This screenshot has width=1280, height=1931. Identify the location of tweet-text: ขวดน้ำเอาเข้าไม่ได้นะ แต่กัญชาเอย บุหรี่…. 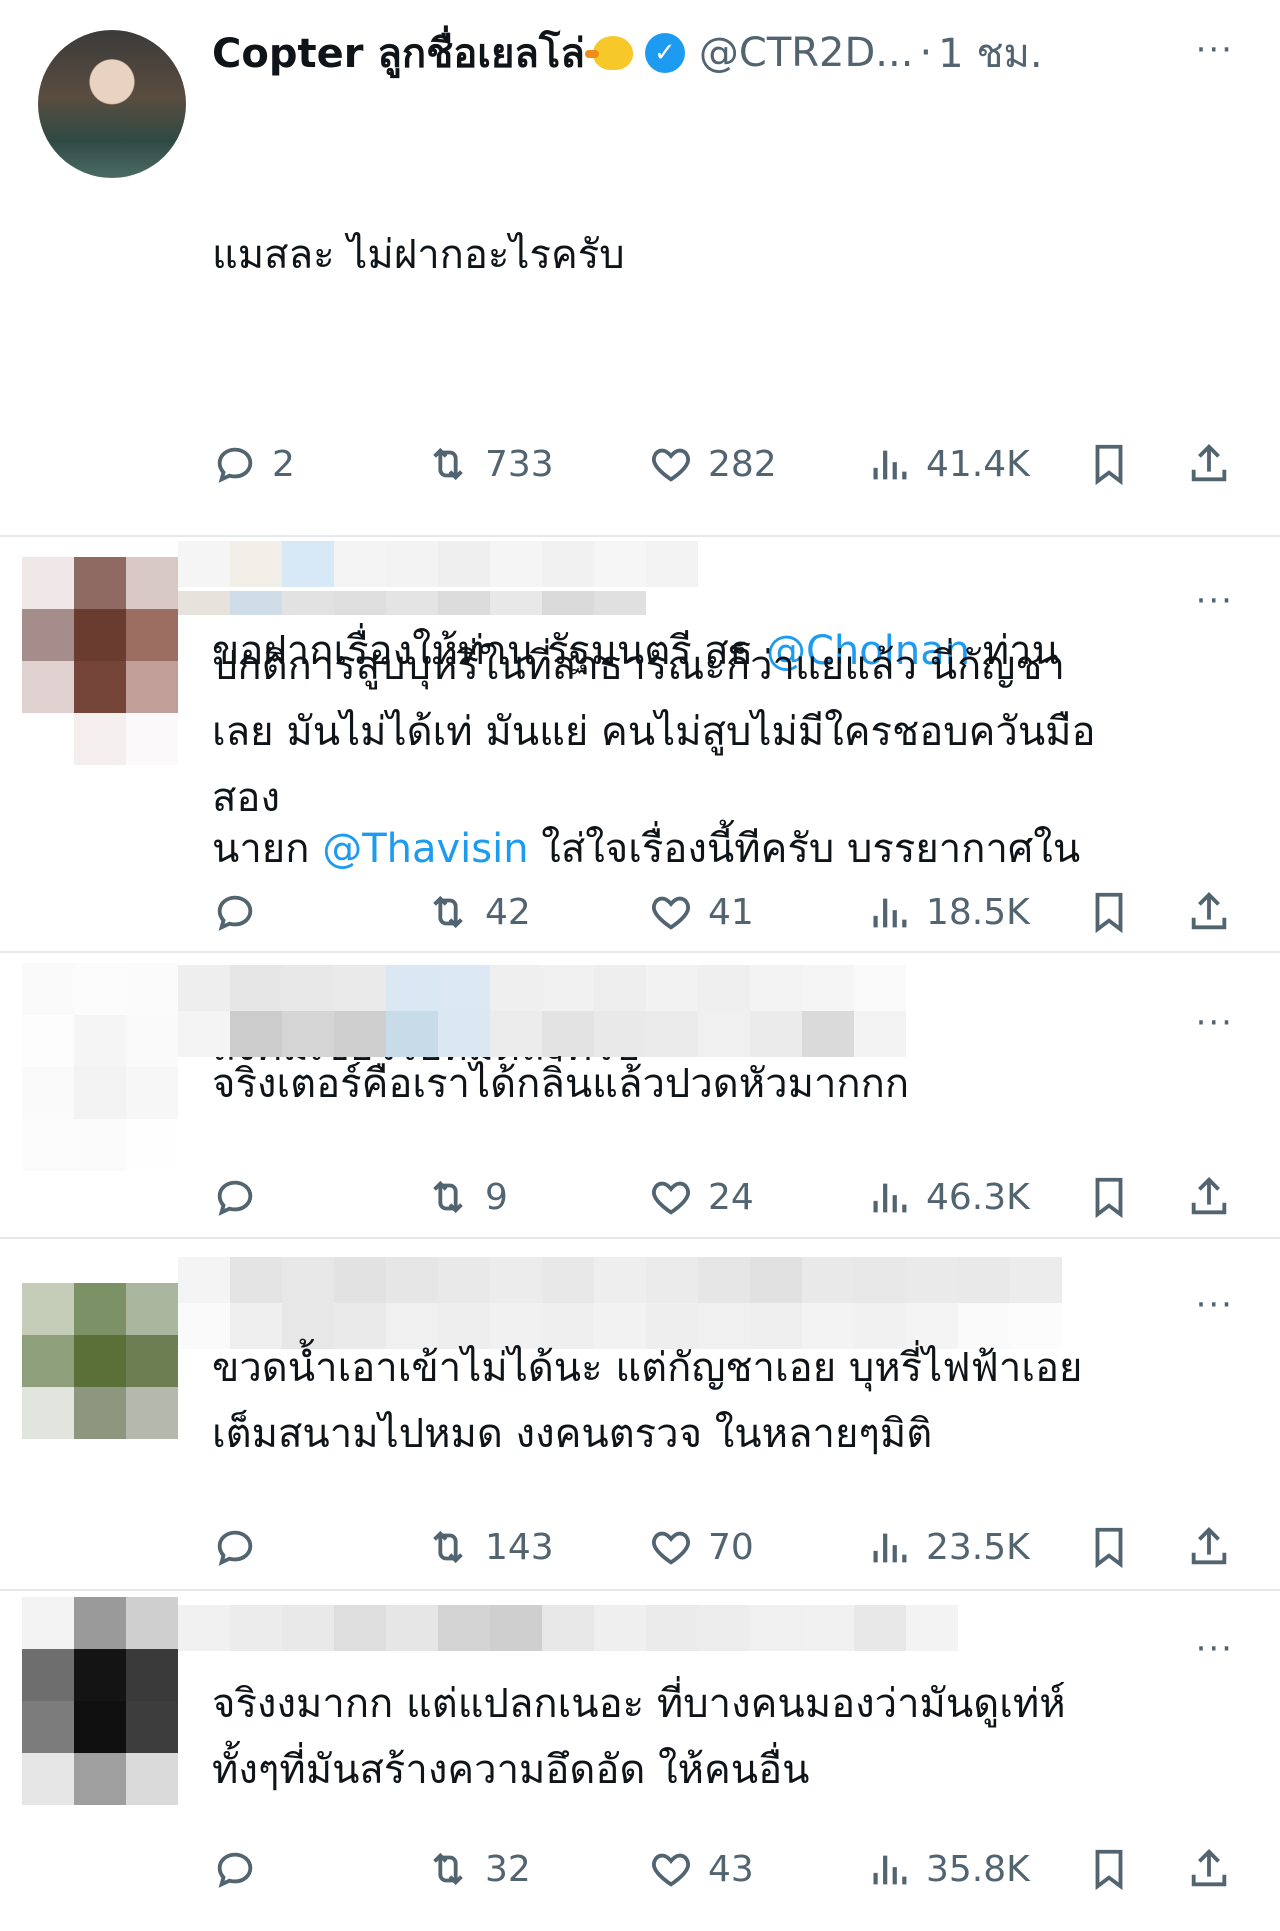
(647, 1401).